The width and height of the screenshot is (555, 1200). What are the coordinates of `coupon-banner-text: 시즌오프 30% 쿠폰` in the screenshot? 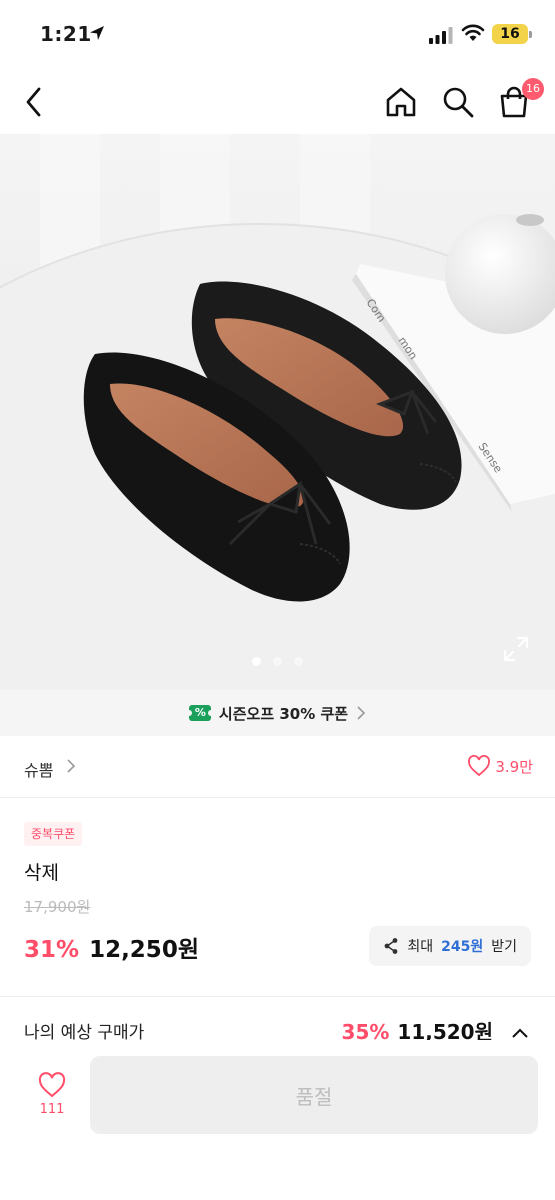 It's located at (283, 713).